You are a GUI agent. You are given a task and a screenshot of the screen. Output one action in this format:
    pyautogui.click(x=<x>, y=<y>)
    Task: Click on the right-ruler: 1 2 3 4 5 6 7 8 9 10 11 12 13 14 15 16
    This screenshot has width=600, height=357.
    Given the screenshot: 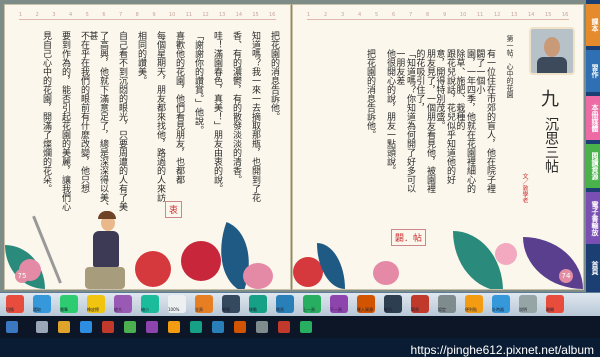 What is the action you would take?
    pyautogui.click(x=438, y=19)
    